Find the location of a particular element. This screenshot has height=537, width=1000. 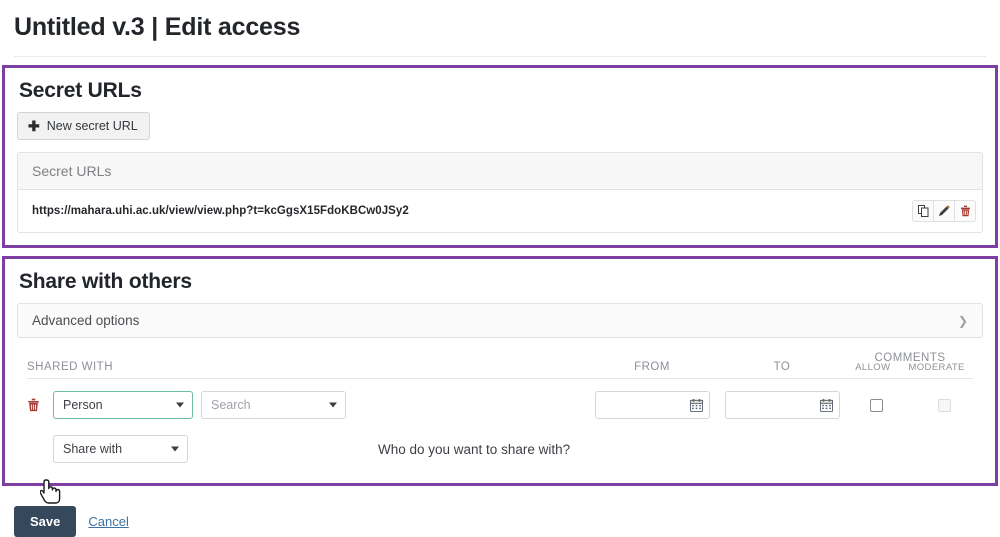

column-header-allow: Allow is located at coordinates (873, 367).